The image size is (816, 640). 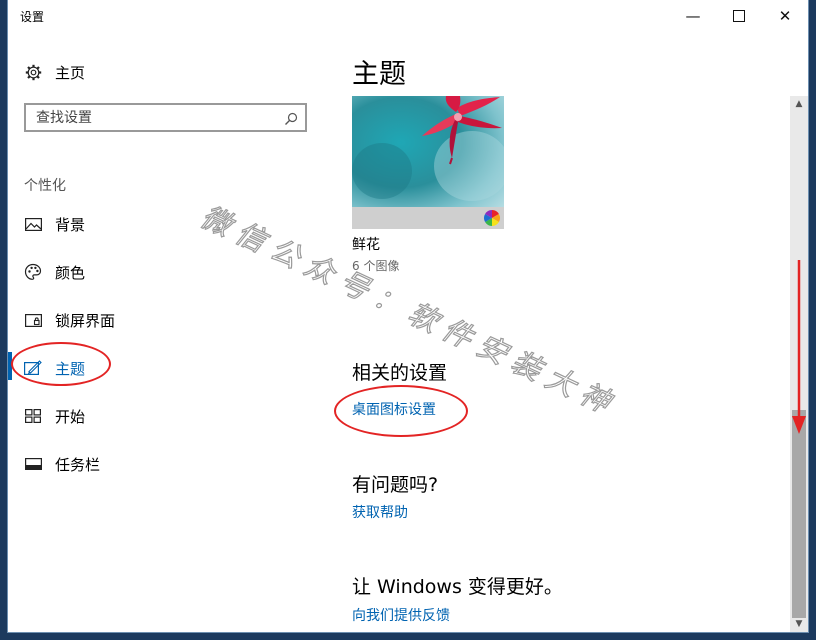 I want to click on help-heading: 有问题吗?, so click(x=395, y=485).